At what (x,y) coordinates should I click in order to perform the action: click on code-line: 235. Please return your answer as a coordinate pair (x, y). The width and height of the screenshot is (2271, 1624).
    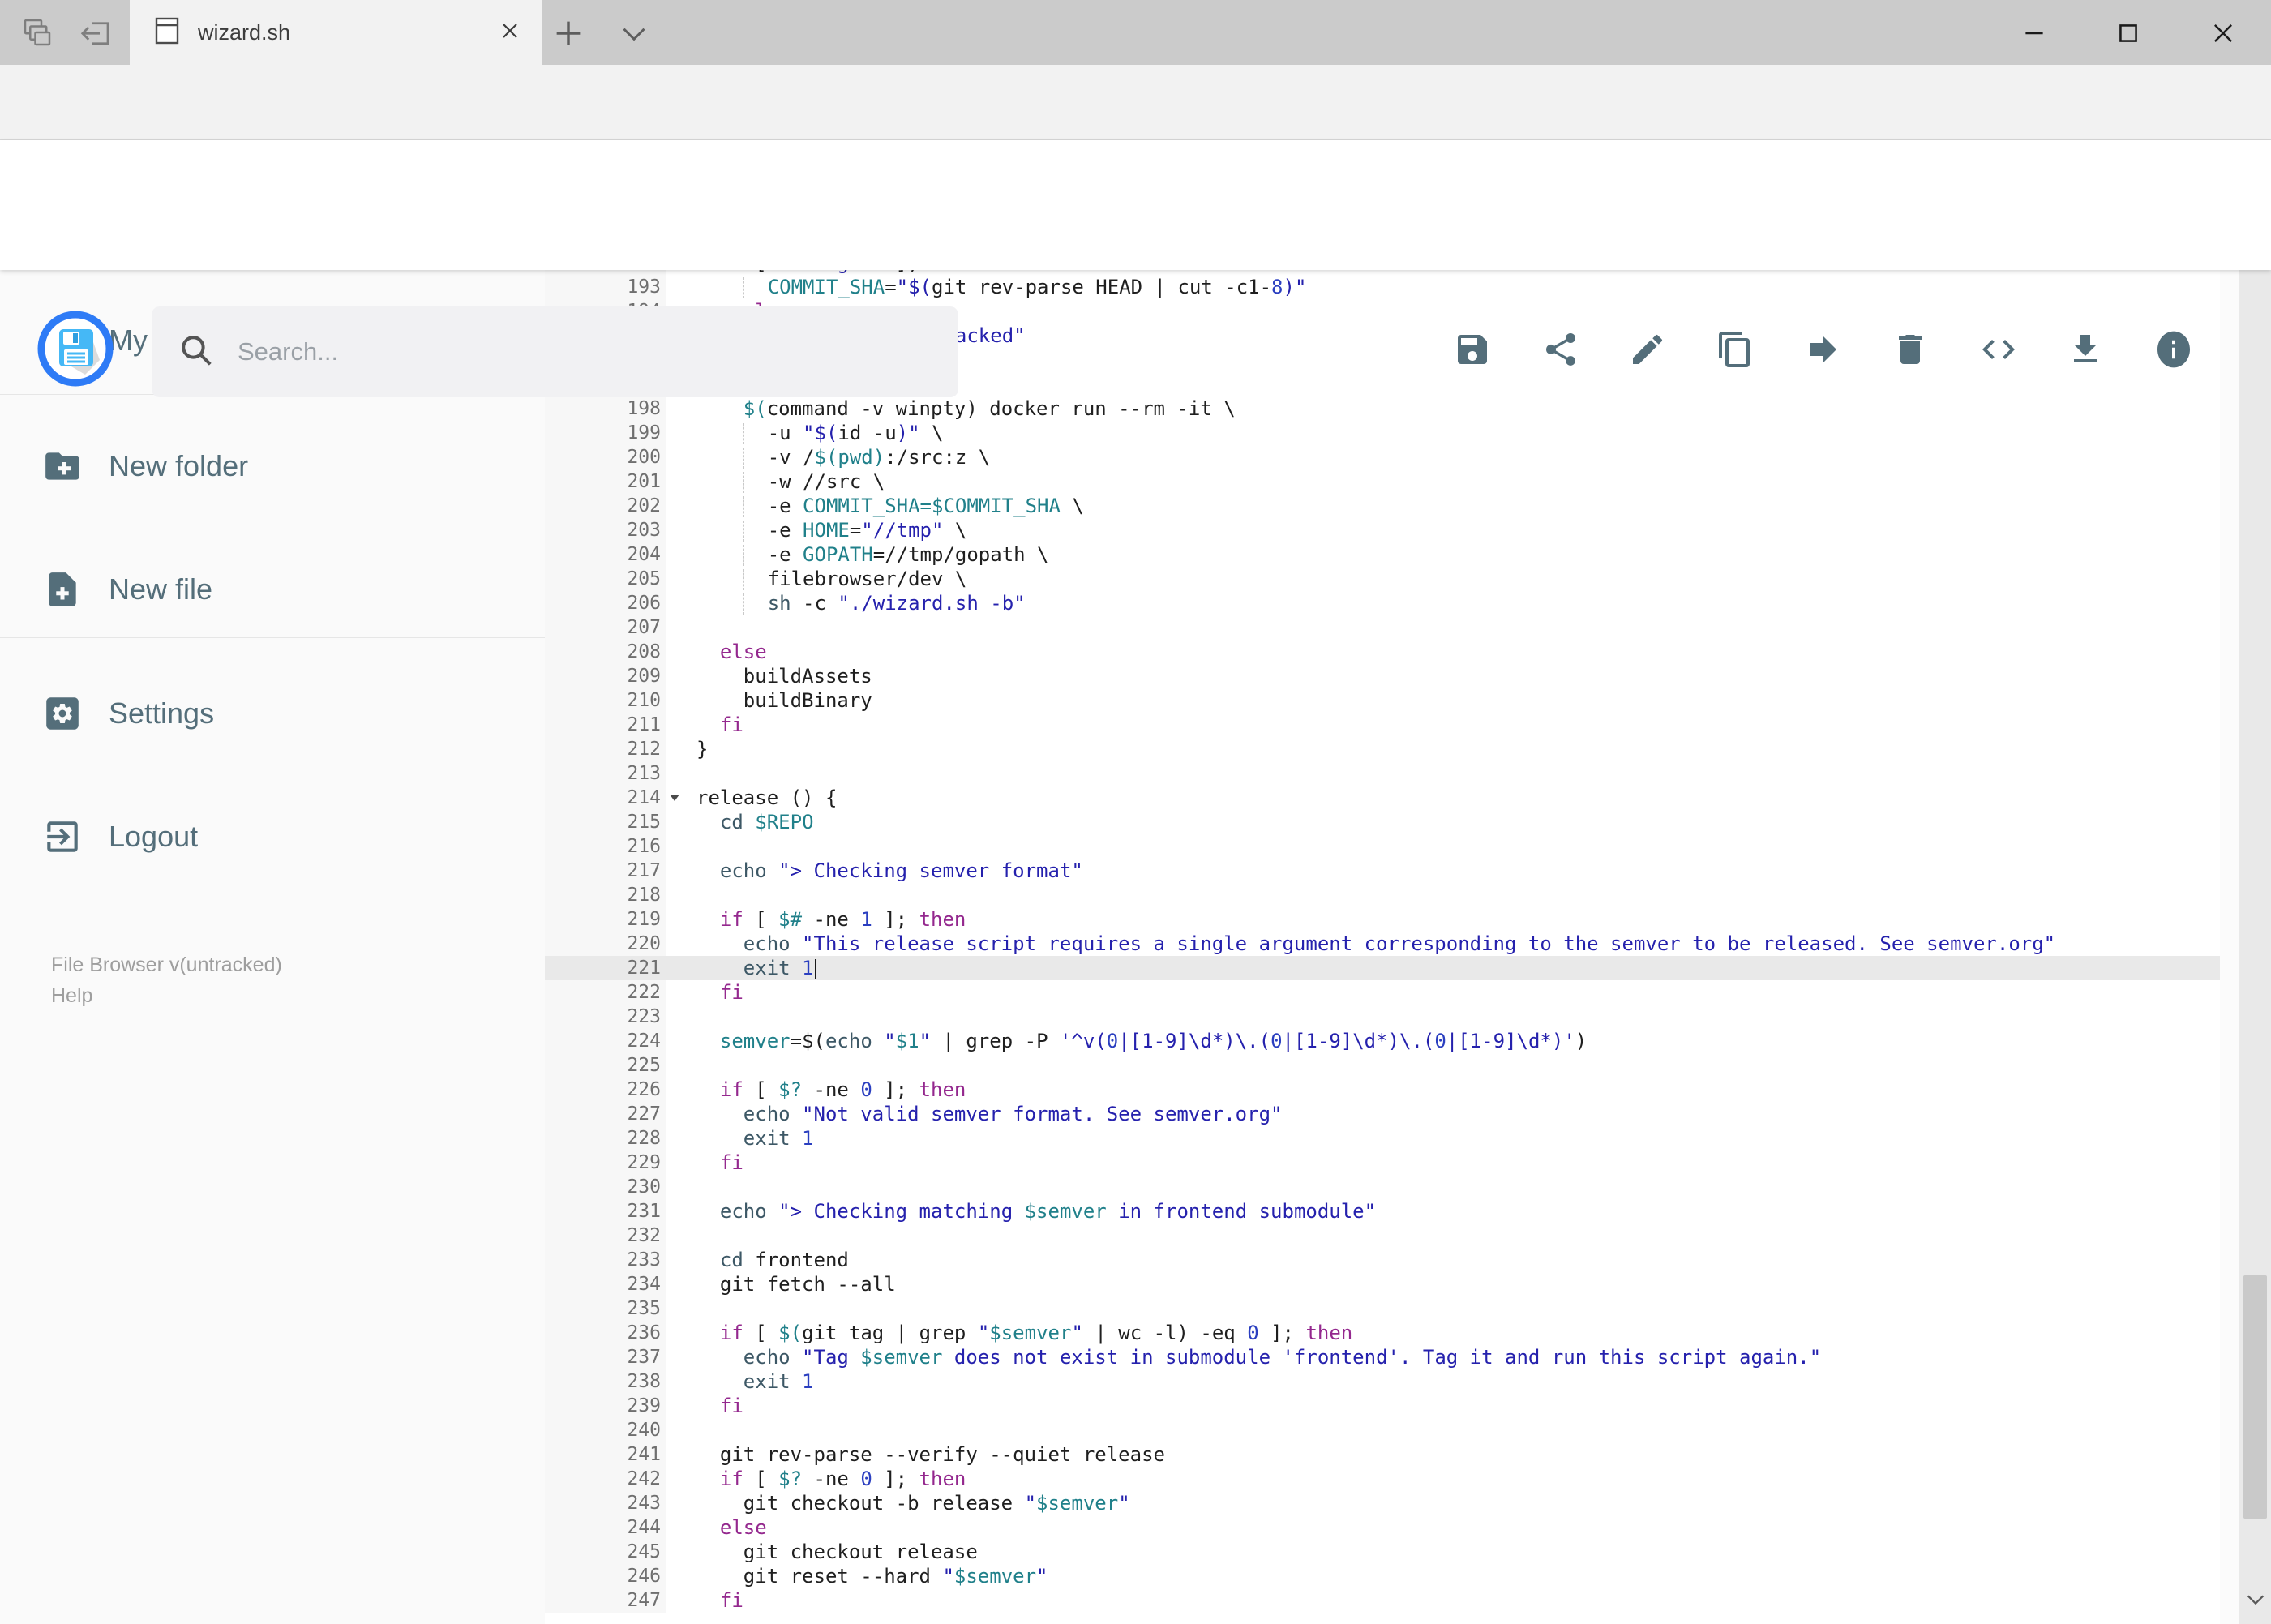
    Looking at the image, I should click on (1382, 1309).